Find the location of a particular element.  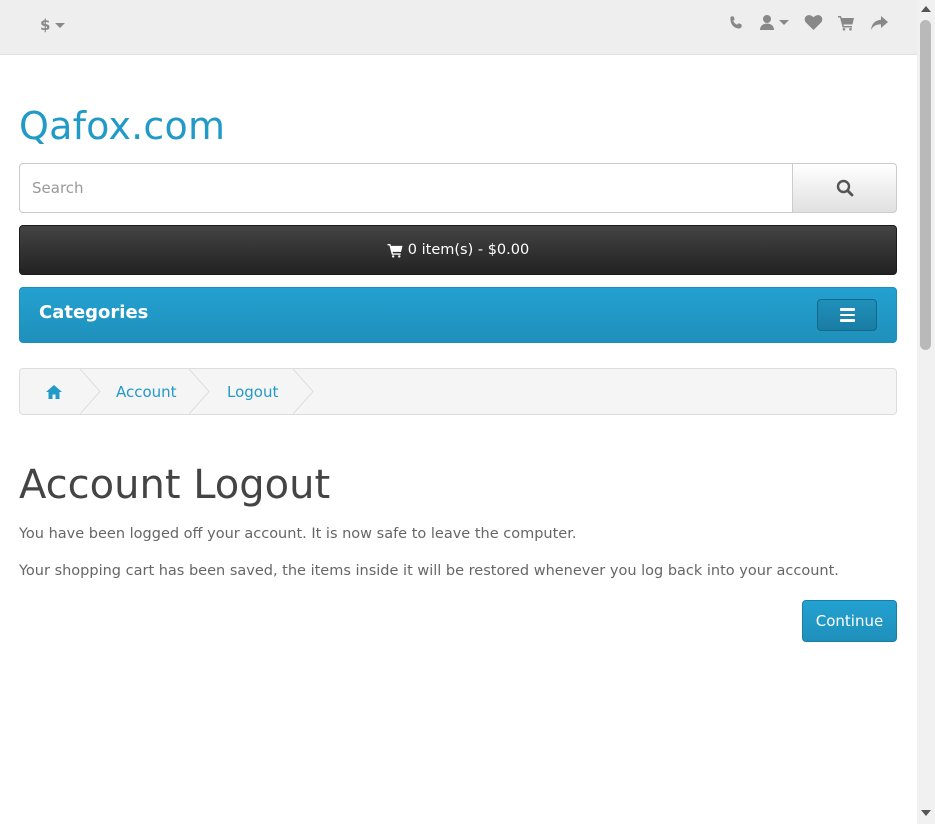

breadcrumb: Account Logout is located at coordinates (458, 391).